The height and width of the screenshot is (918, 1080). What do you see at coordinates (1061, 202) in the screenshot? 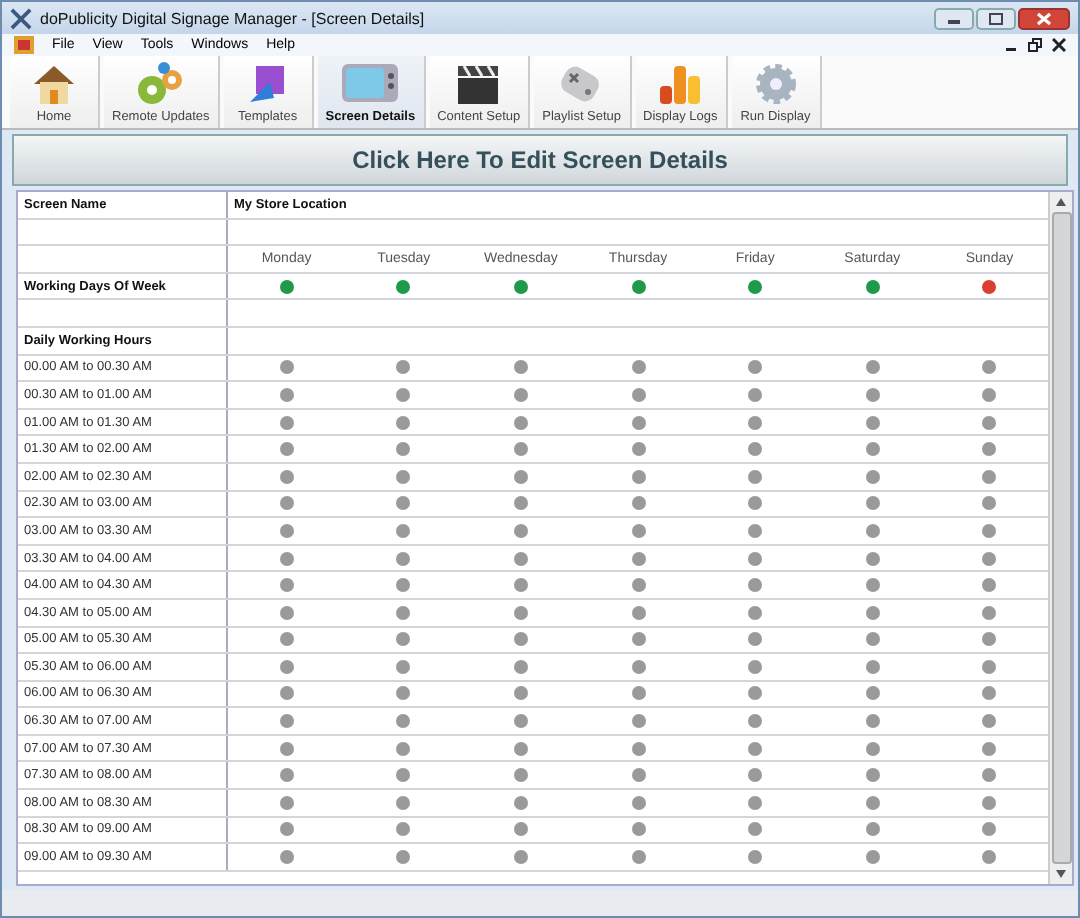
I see `scroll-up-icon` at bounding box center [1061, 202].